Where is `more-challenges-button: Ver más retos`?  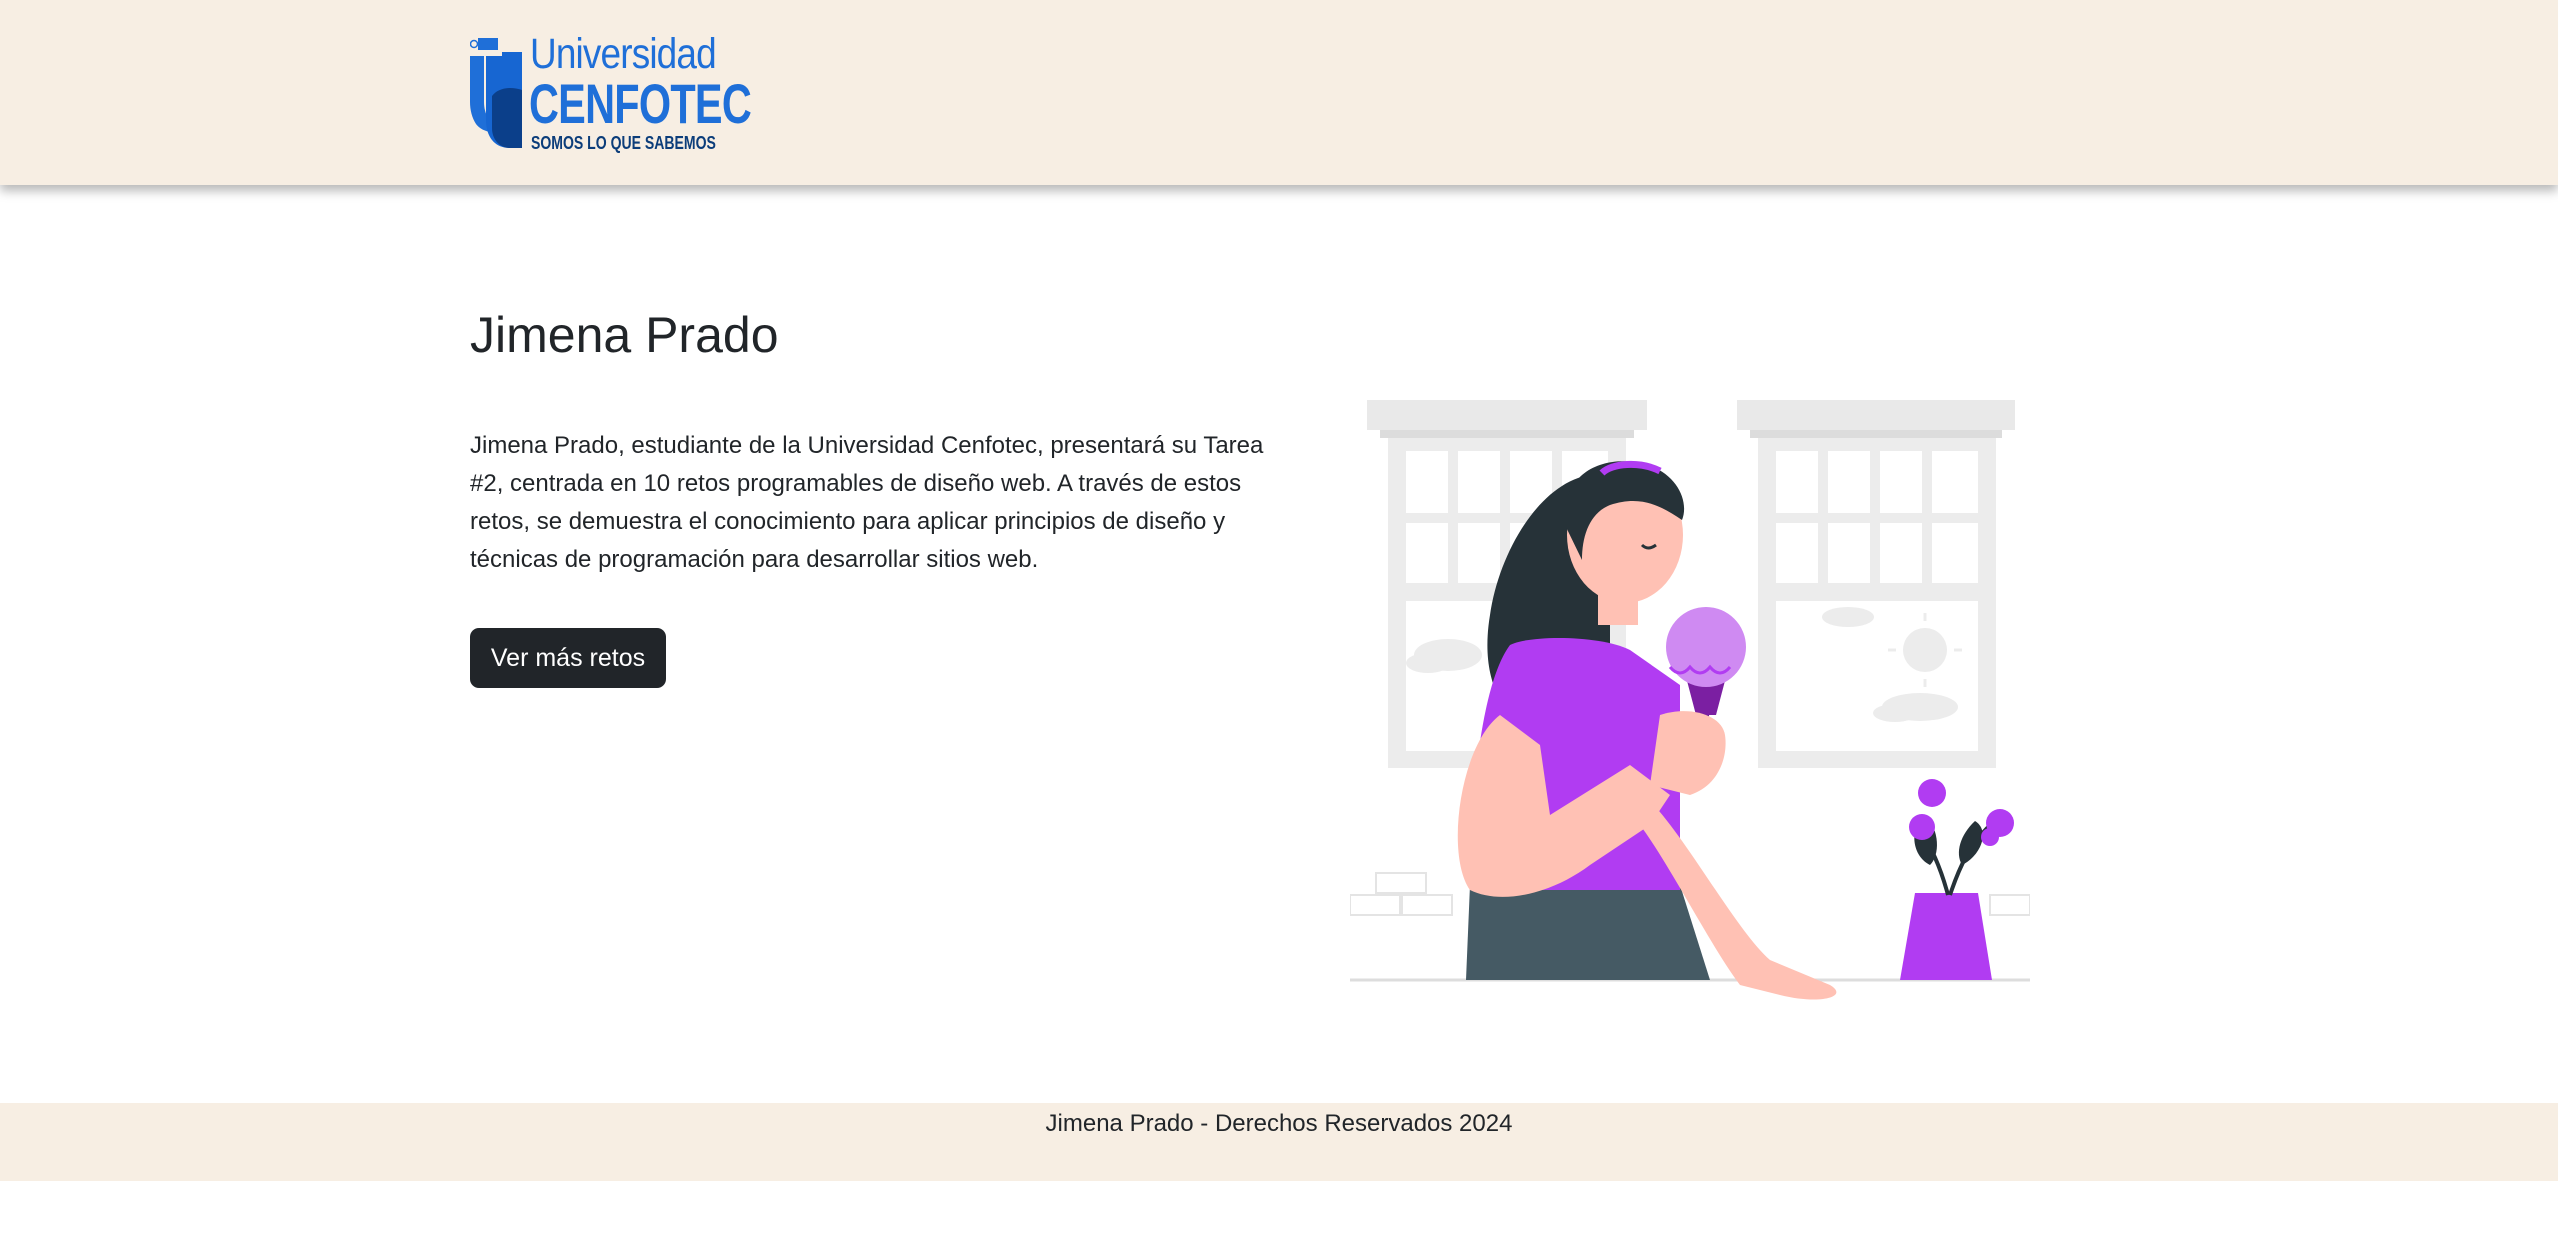
more-challenges-button: Ver más retos is located at coordinates (568, 658).